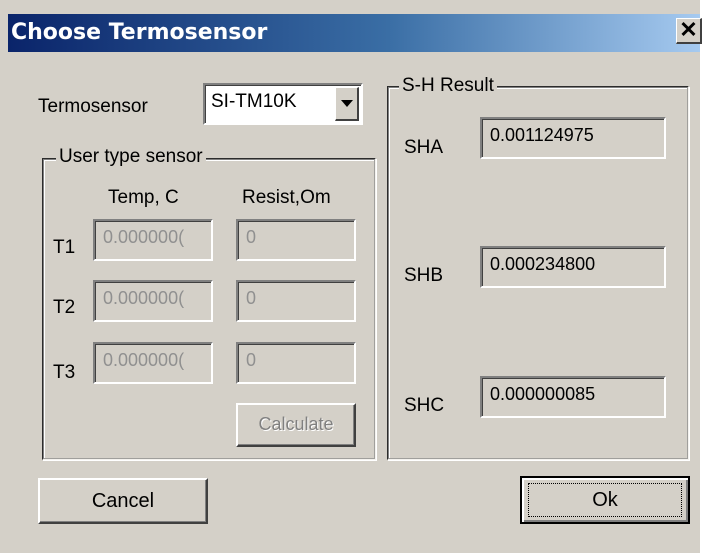 The height and width of the screenshot is (553, 706). Describe the element at coordinates (64, 247) in the screenshot. I see `t1-label: T1` at that location.